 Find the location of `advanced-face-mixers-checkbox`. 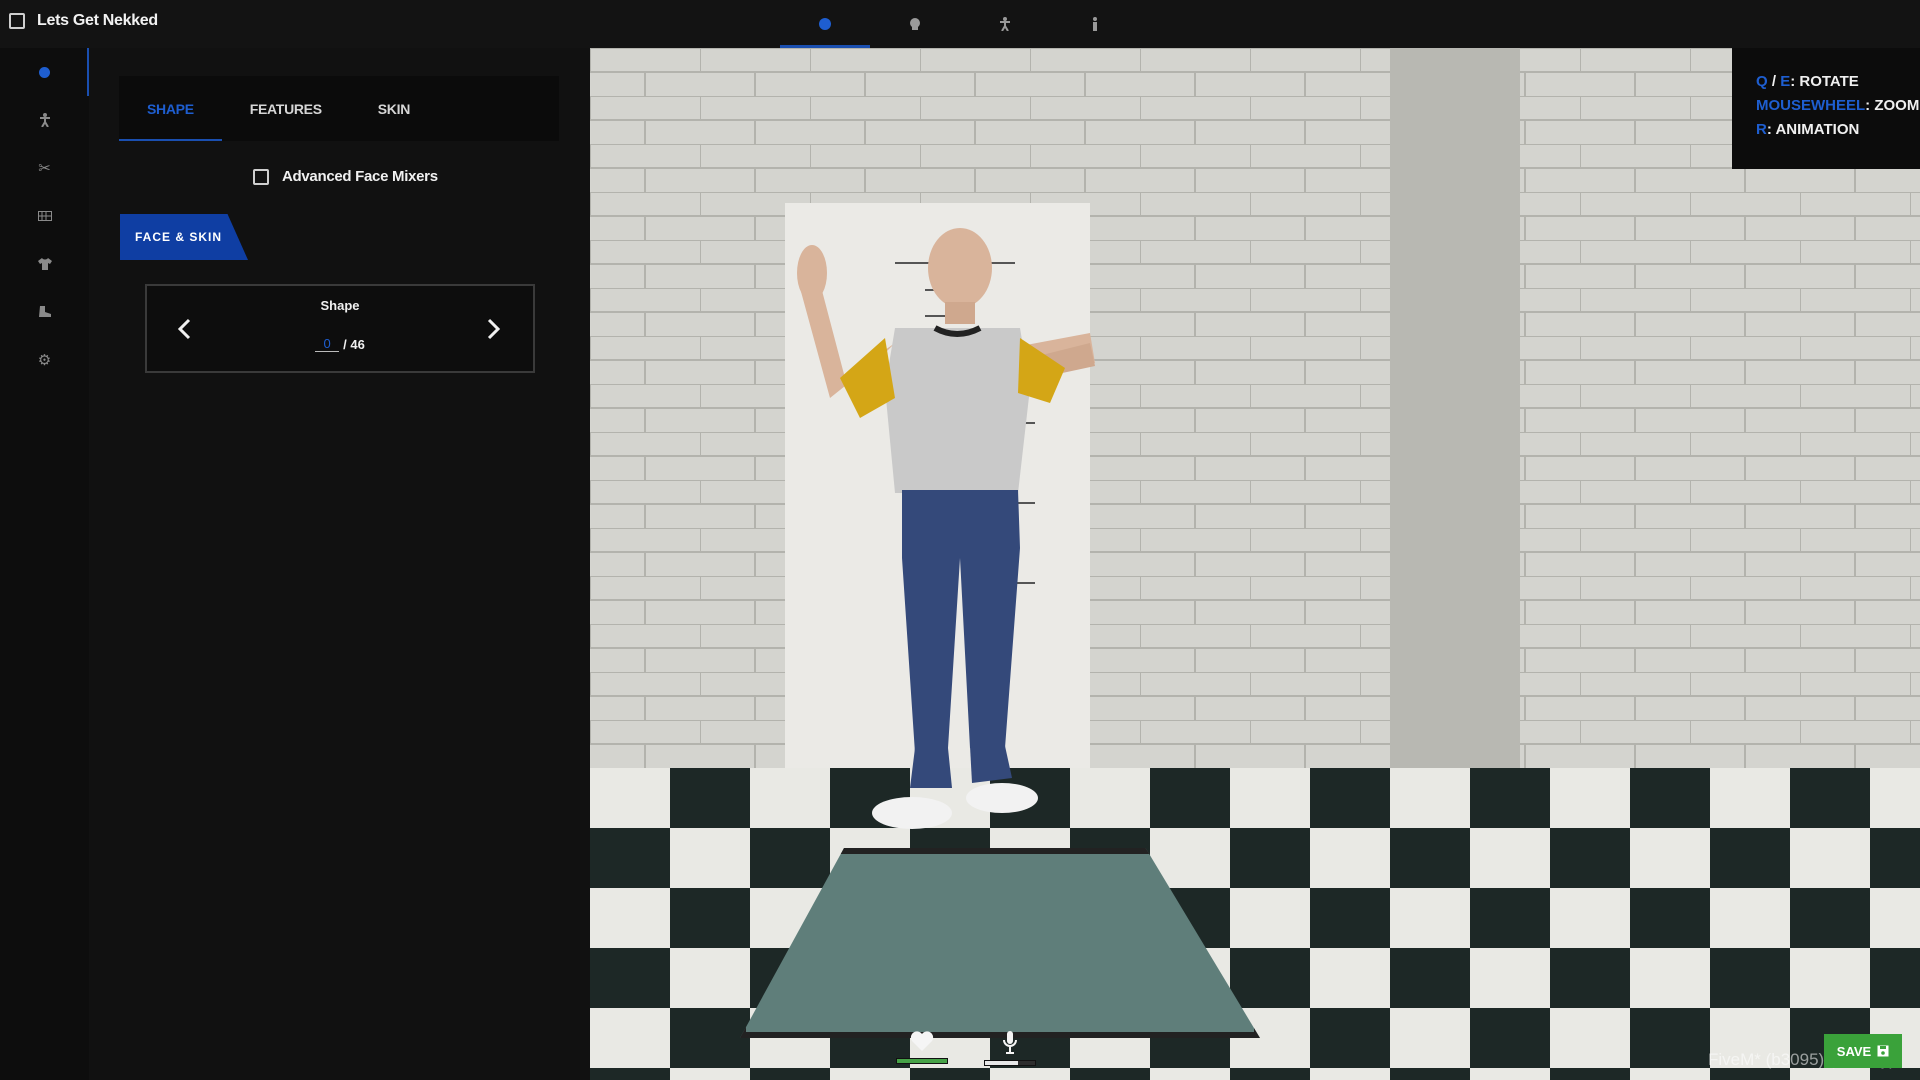

advanced-face-mixers-checkbox is located at coordinates (261, 176).